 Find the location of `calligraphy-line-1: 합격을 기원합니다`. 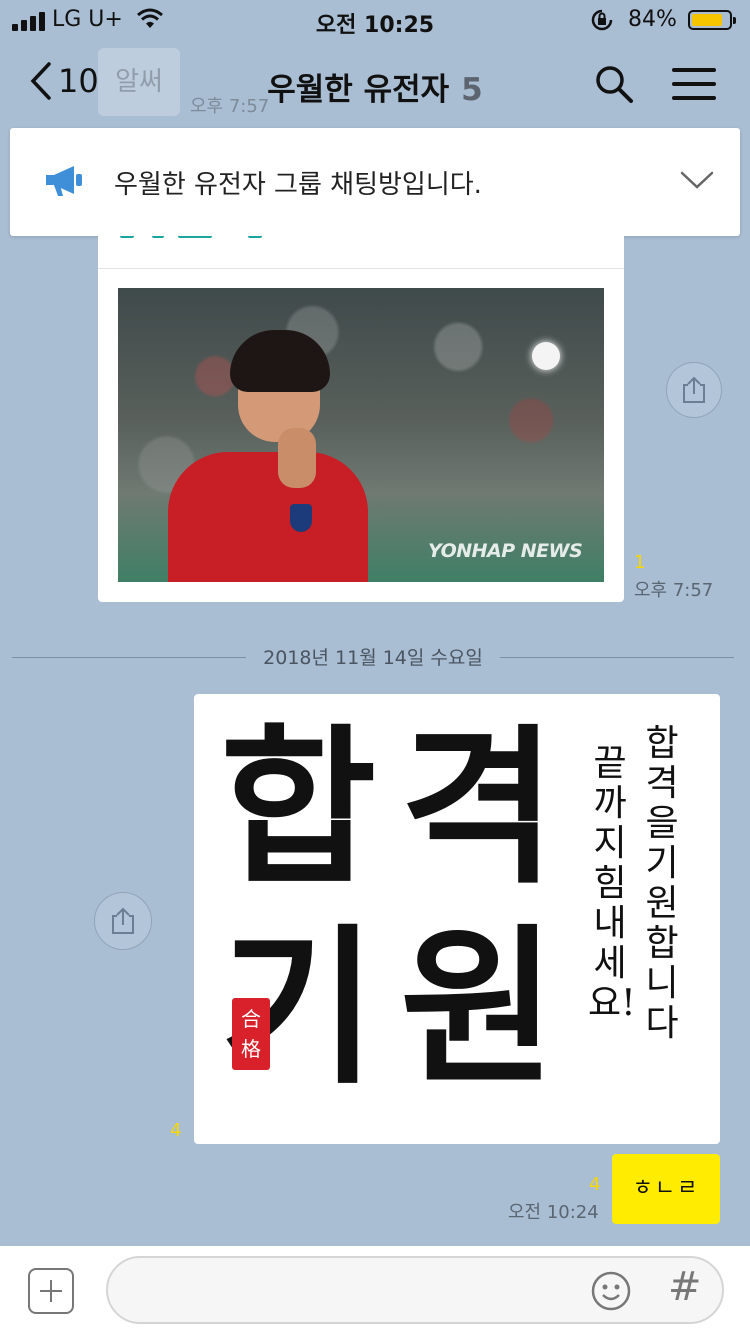

calligraphy-line-1: 합격을 기원합니다 is located at coordinates (662, 883).